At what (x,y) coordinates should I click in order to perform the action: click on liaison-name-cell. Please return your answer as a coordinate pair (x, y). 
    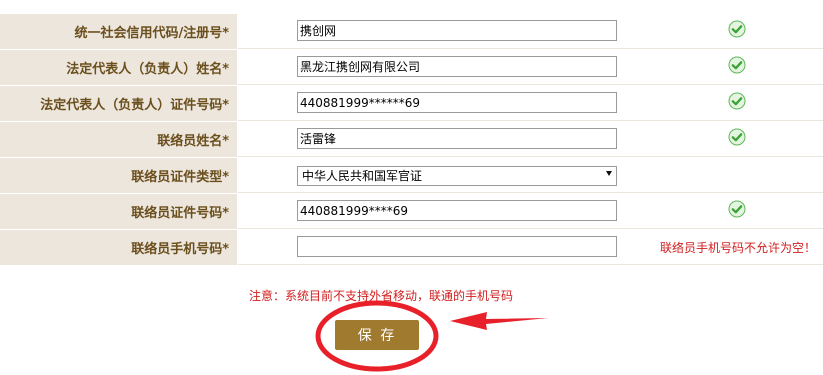
    Looking at the image, I should click on (530, 139).